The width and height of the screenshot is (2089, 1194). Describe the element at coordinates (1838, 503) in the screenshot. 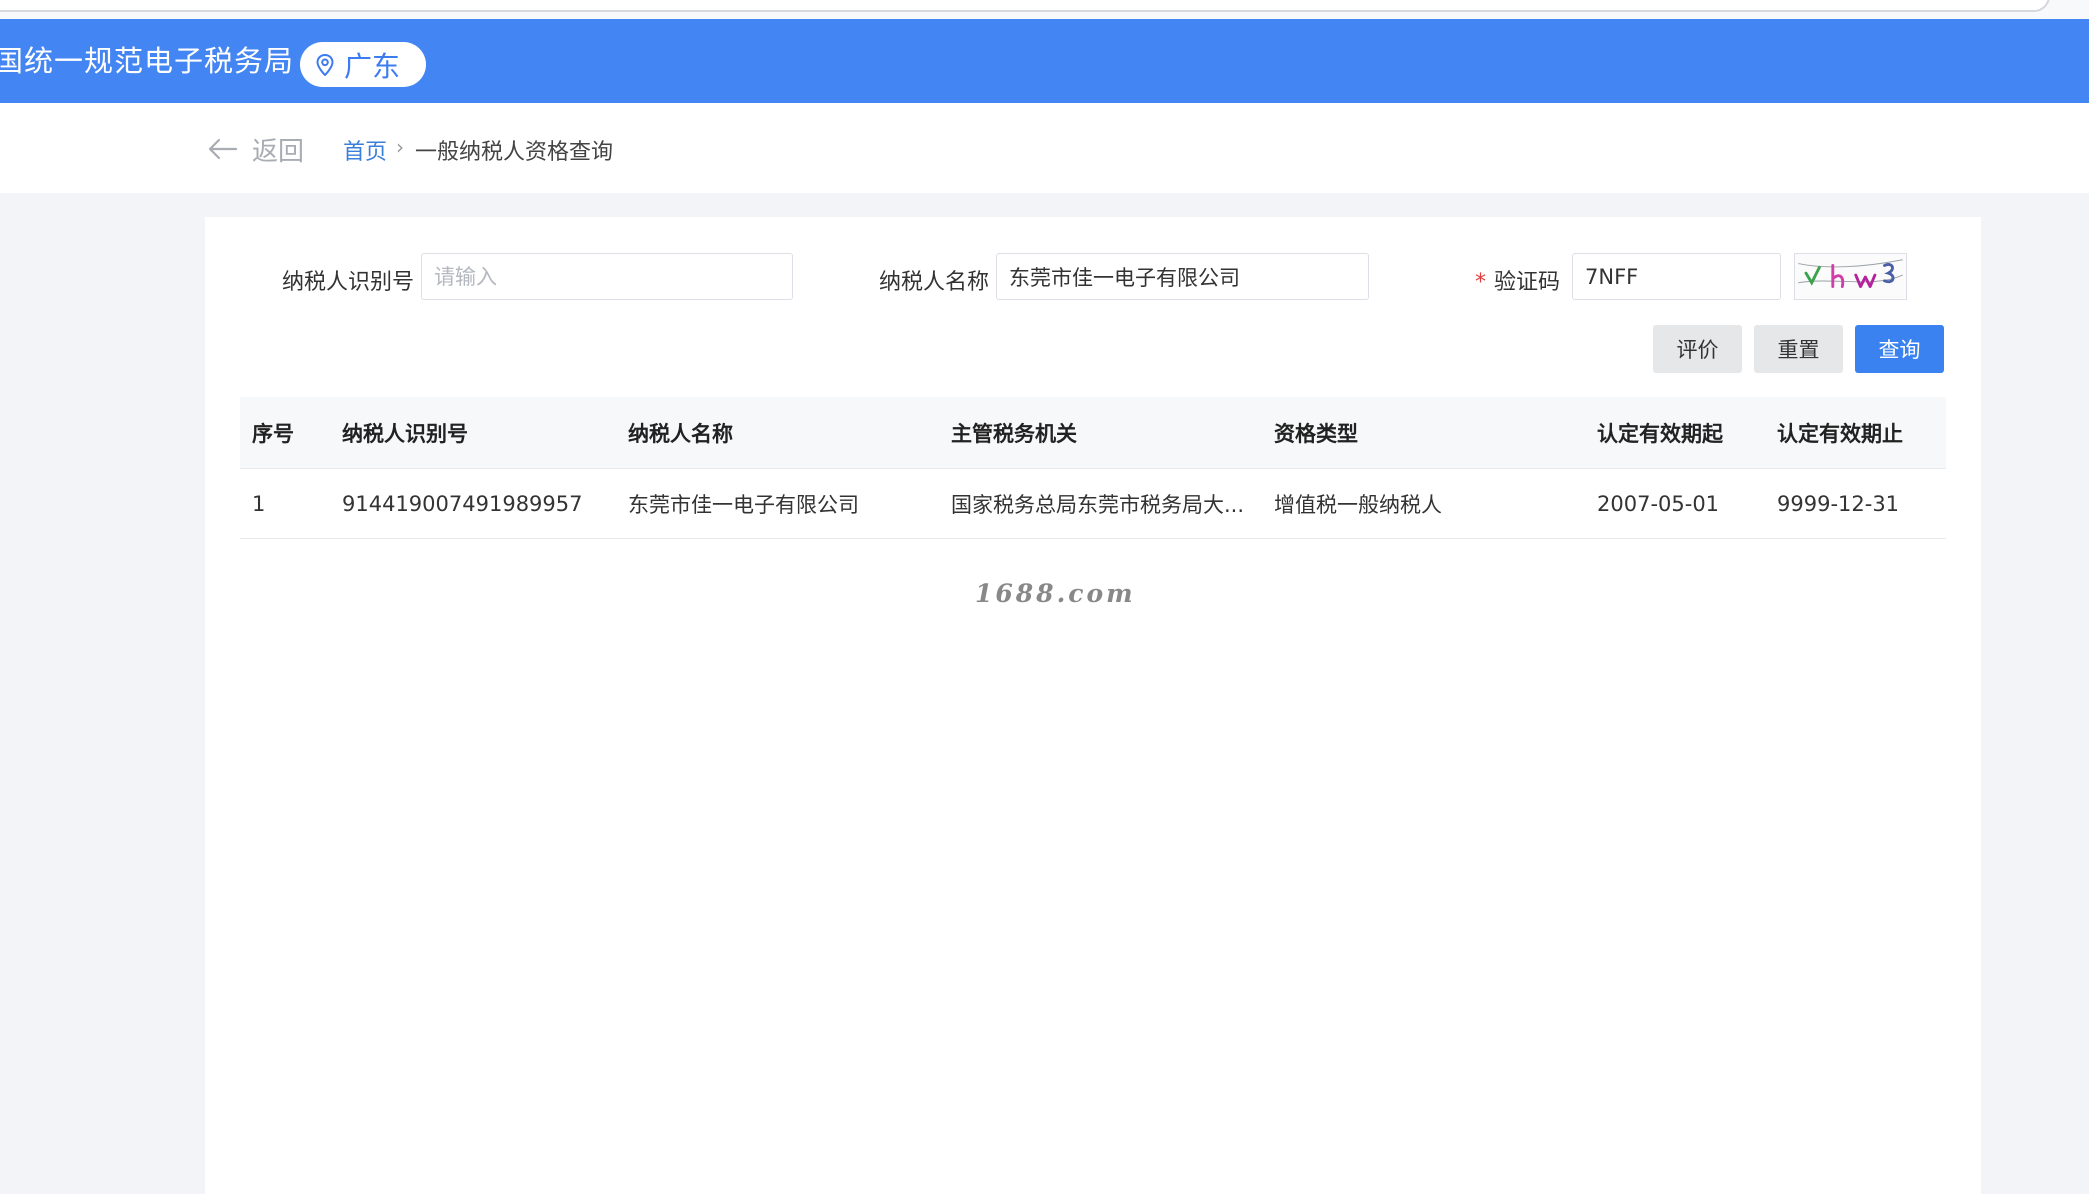

I see `table-cell: 9999-12-31` at that location.